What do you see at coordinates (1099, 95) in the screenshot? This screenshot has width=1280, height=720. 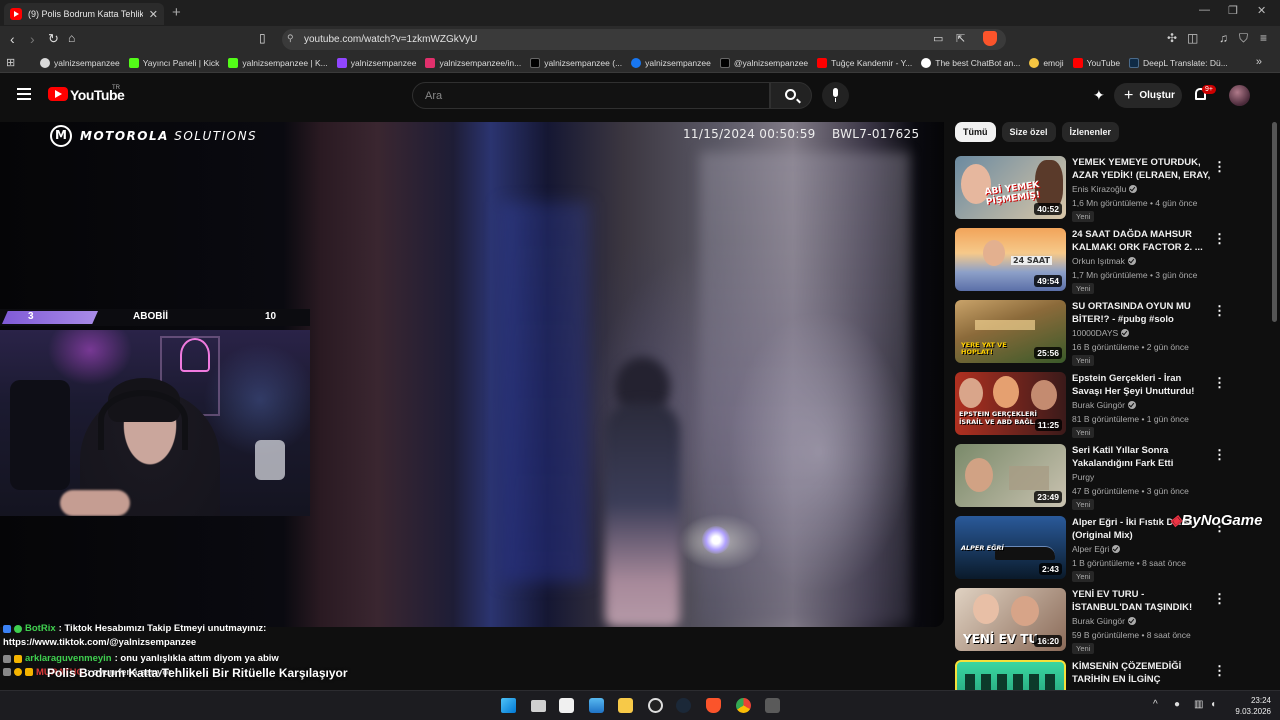 I see `sparkle-icon: ✦` at bounding box center [1099, 95].